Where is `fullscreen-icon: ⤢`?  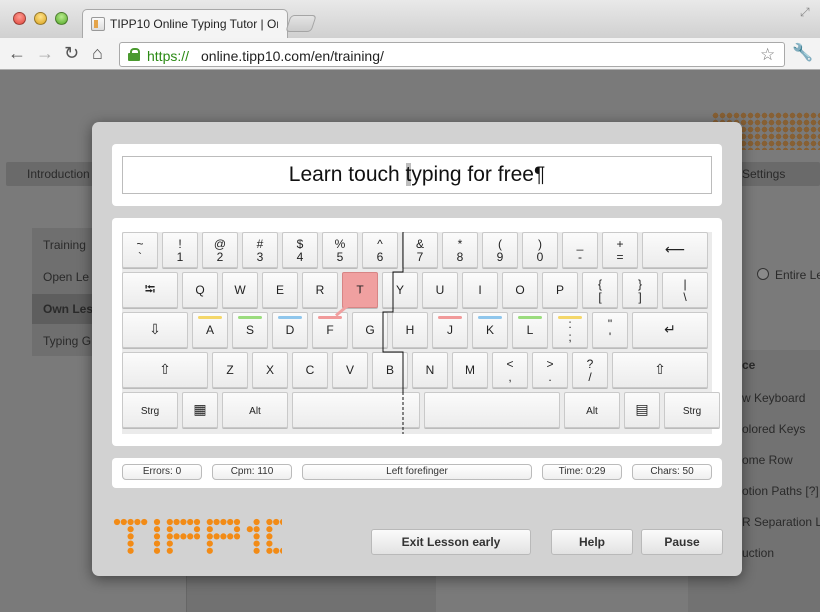 fullscreen-icon: ⤢ is located at coordinates (805, 12).